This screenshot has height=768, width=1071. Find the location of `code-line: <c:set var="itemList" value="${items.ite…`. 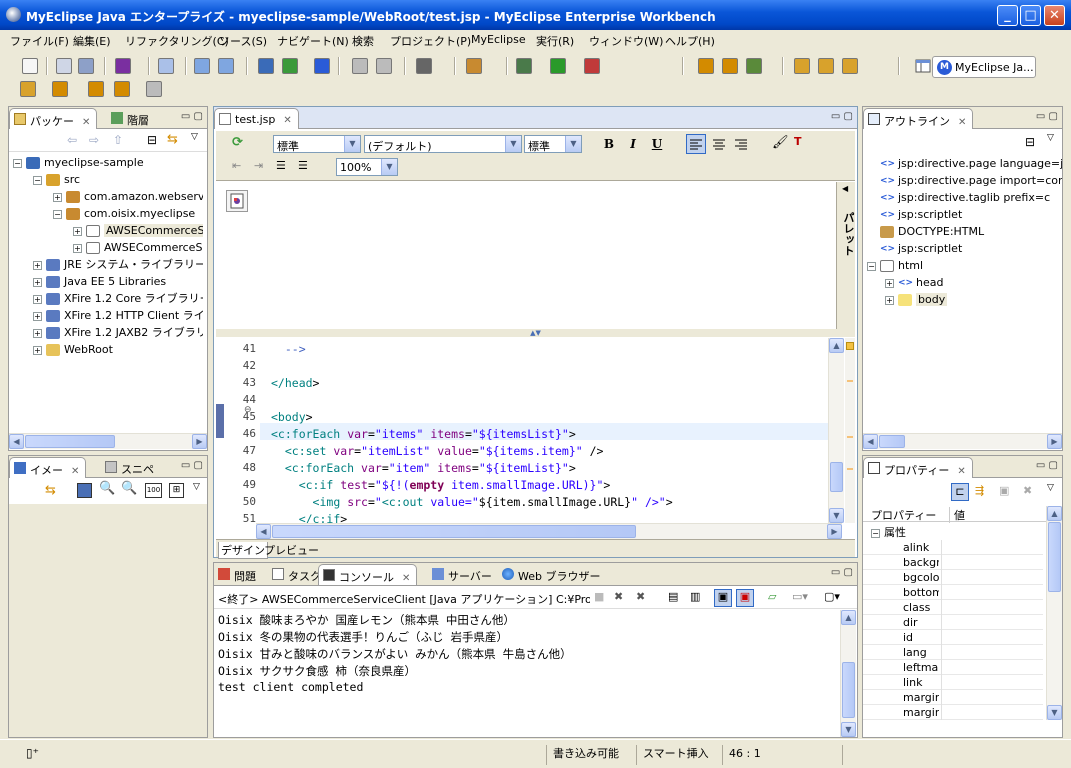

code-line: <c:set var="itemList" value="${items.ite… is located at coordinates (437, 451).